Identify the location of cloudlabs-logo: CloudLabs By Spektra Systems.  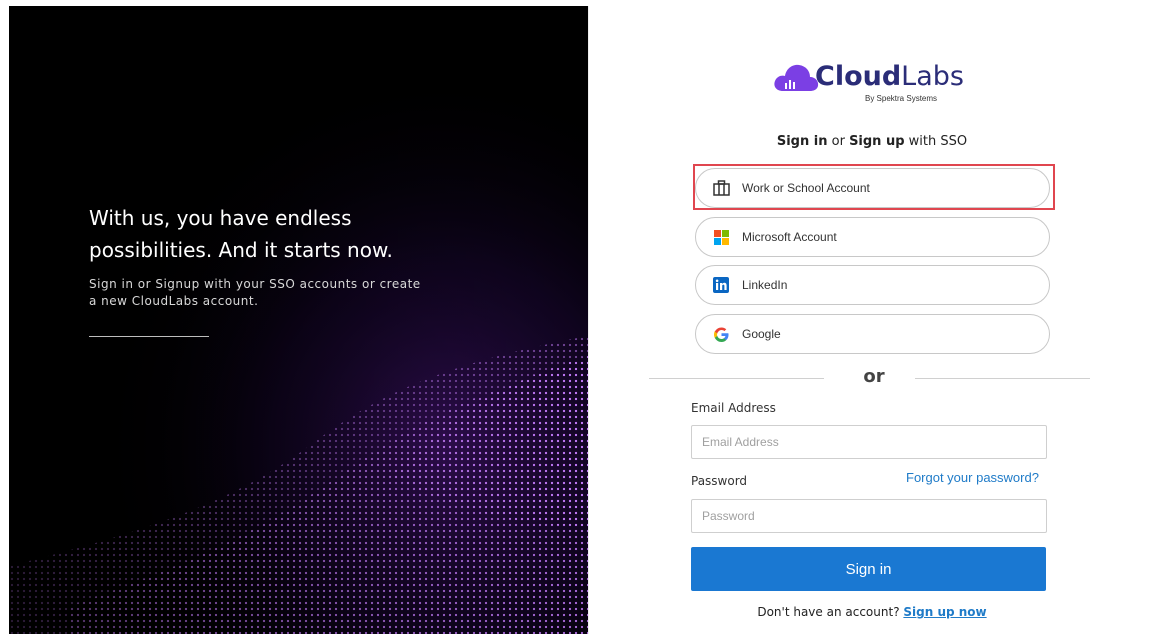
(873, 85).